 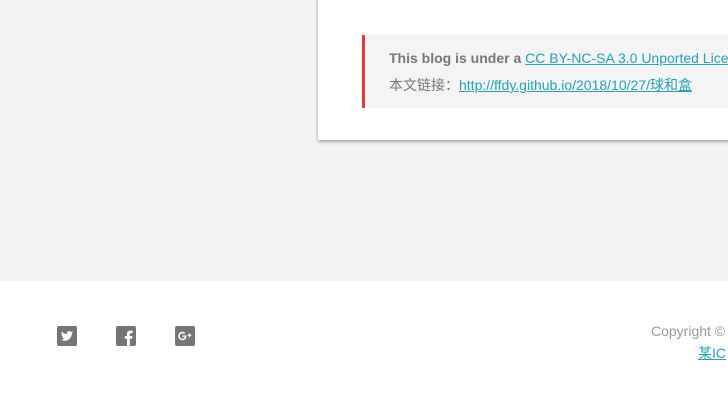 What do you see at coordinates (126, 336) in the screenshot?
I see `facebook-icon` at bounding box center [126, 336].